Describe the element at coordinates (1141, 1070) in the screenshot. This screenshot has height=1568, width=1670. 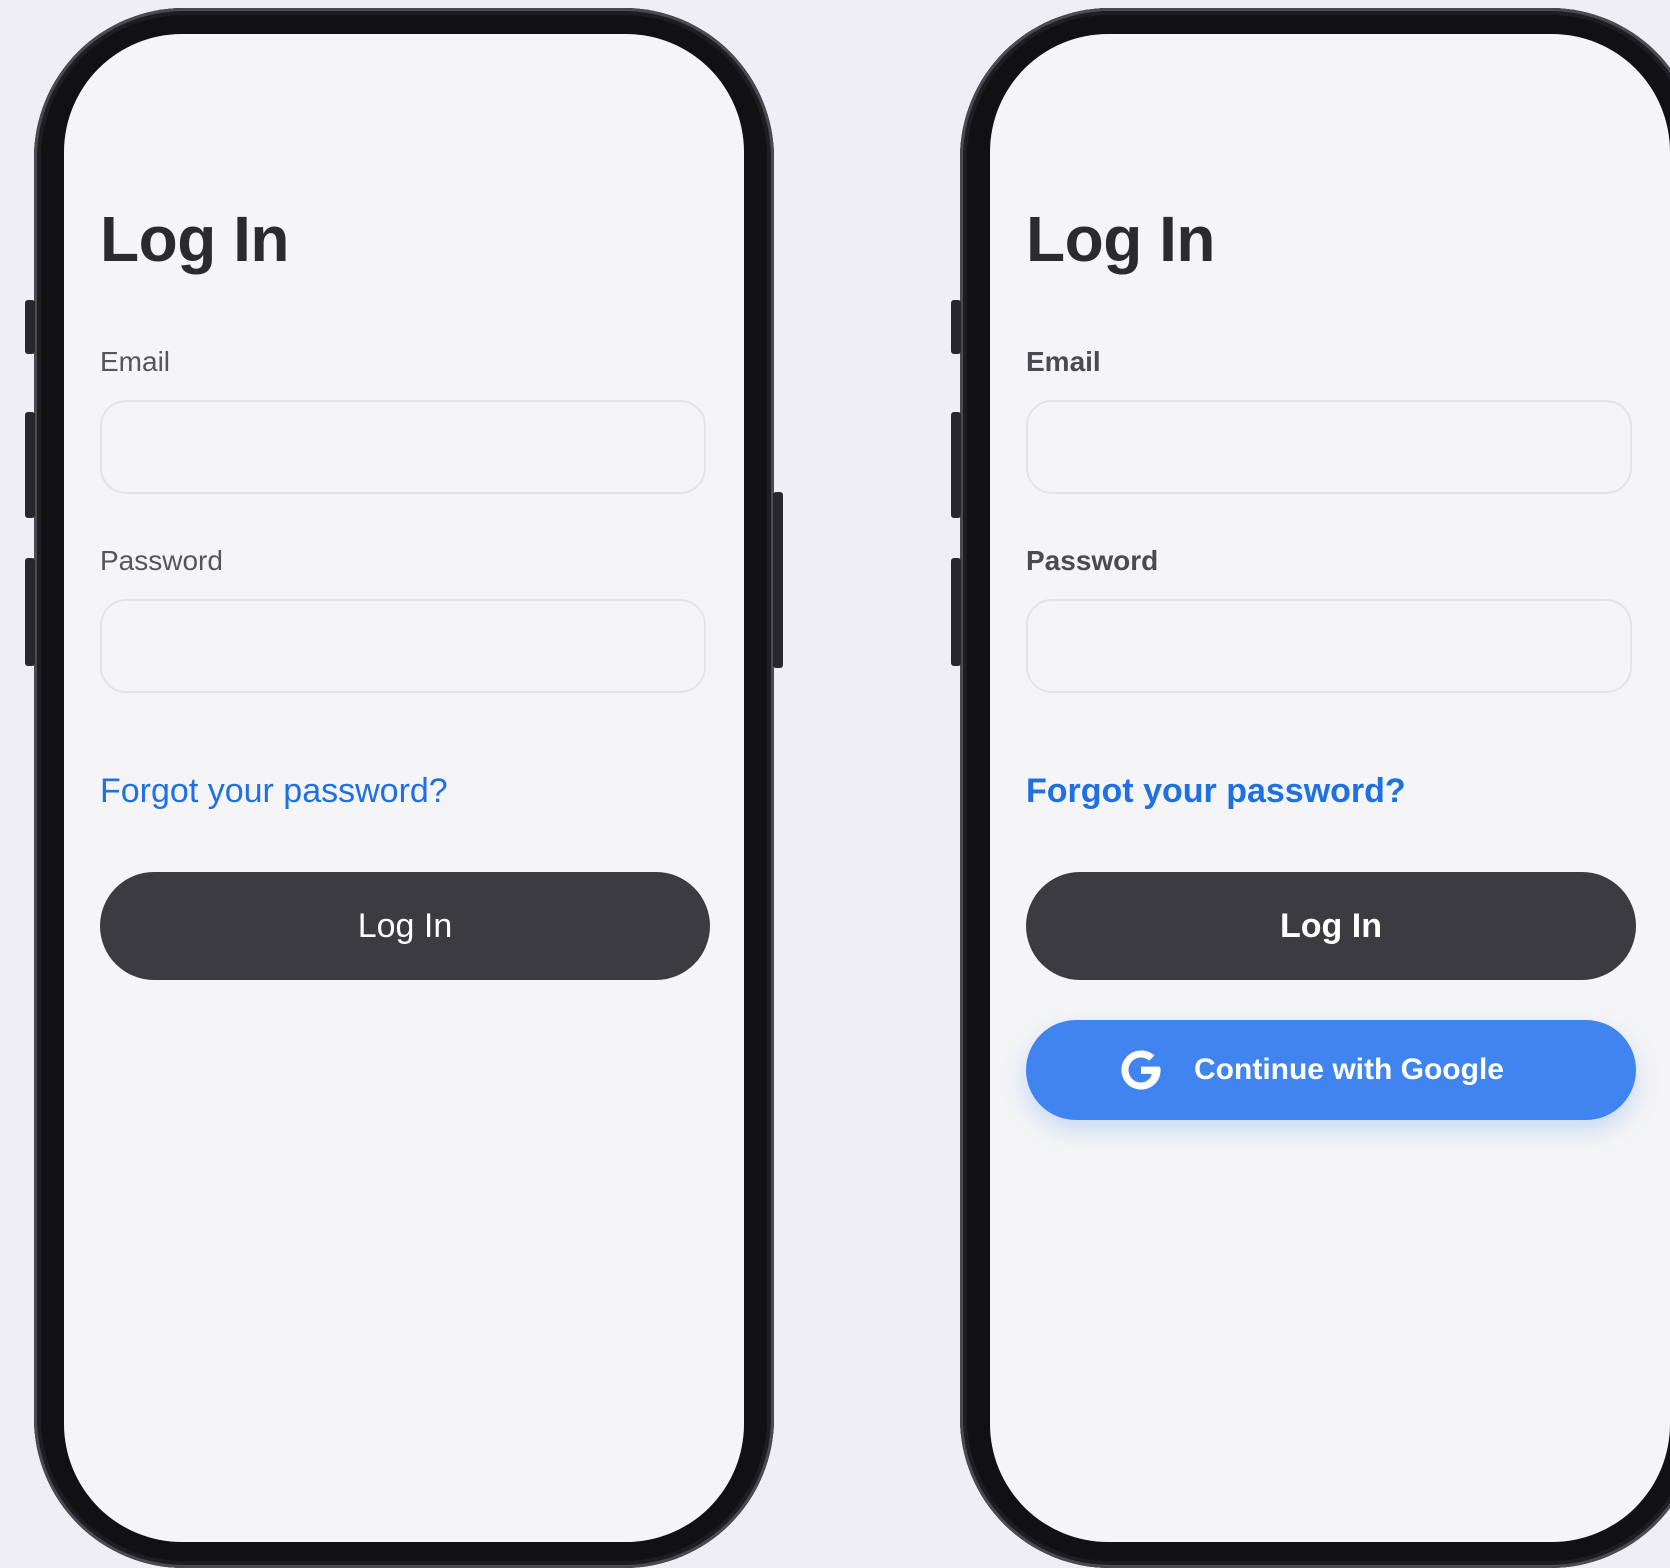
I see `google-g-icon` at that location.